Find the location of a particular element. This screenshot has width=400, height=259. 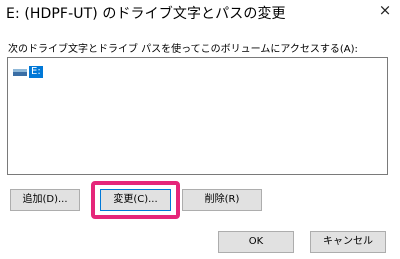

instruction-label: 次のドライブ文字とドライブ パスを使ってこのボリュームにアクセスする(A): is located at coordinates (183, 49).